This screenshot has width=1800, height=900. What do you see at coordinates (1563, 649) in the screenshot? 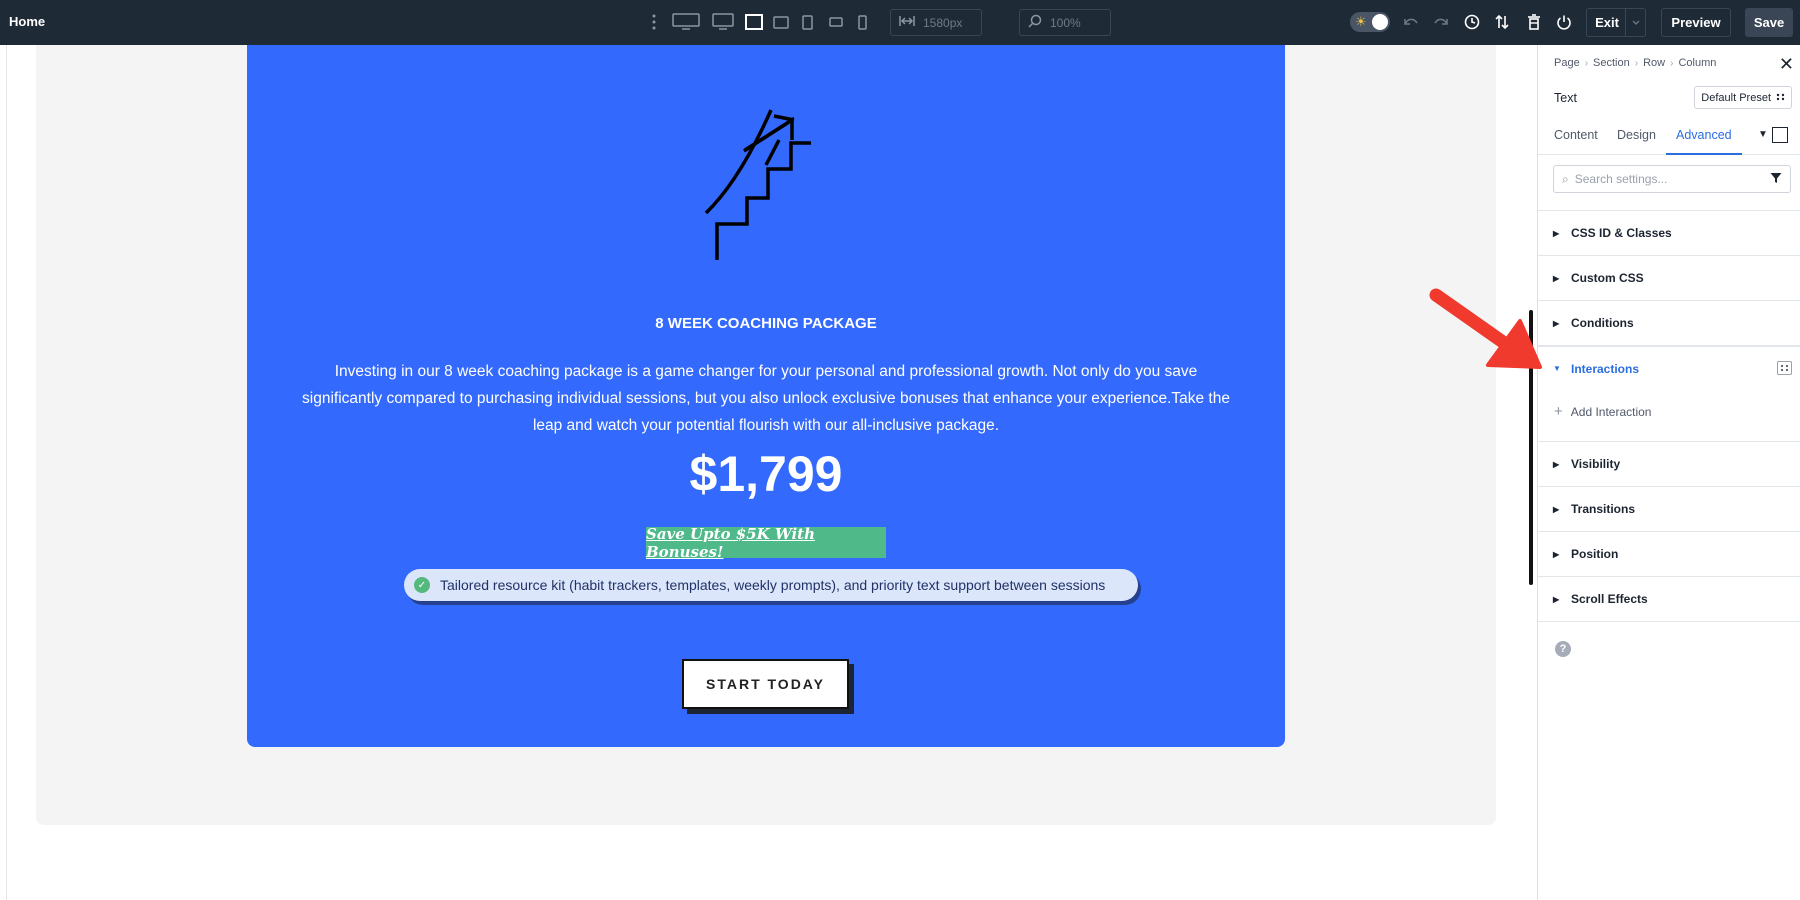
I see `help-icon: ?` at bounding box center [1563, 649].